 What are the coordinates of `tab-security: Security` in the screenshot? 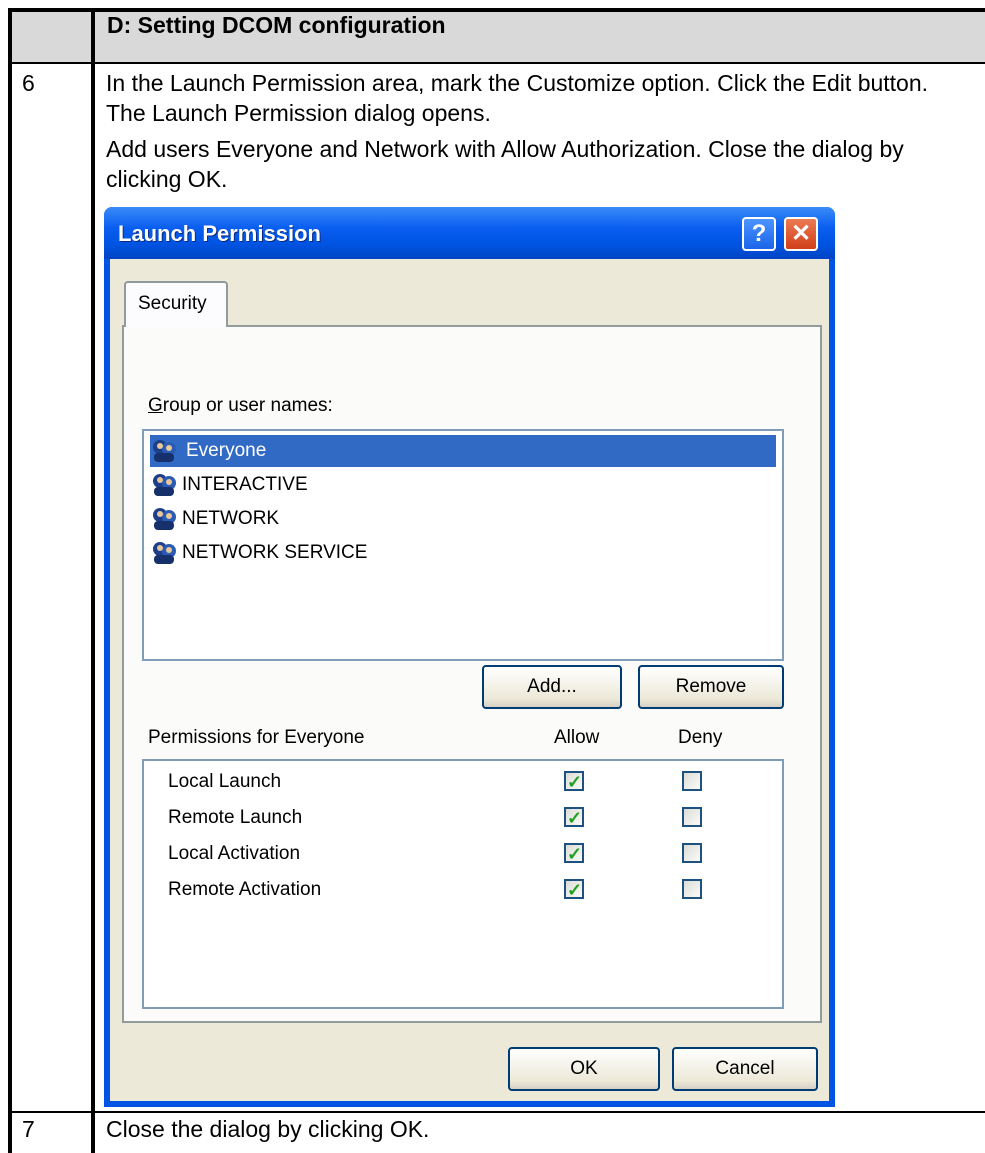 It's located at (176, 304).